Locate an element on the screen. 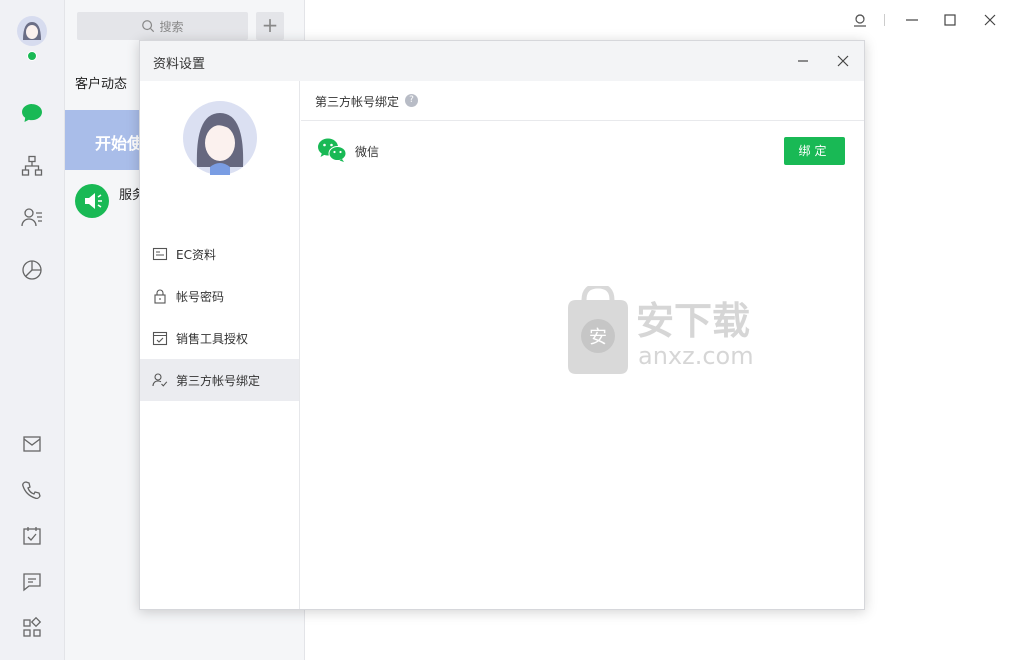 The image size is (1010, 660). close-window-button is located at coordinates (990, 20).